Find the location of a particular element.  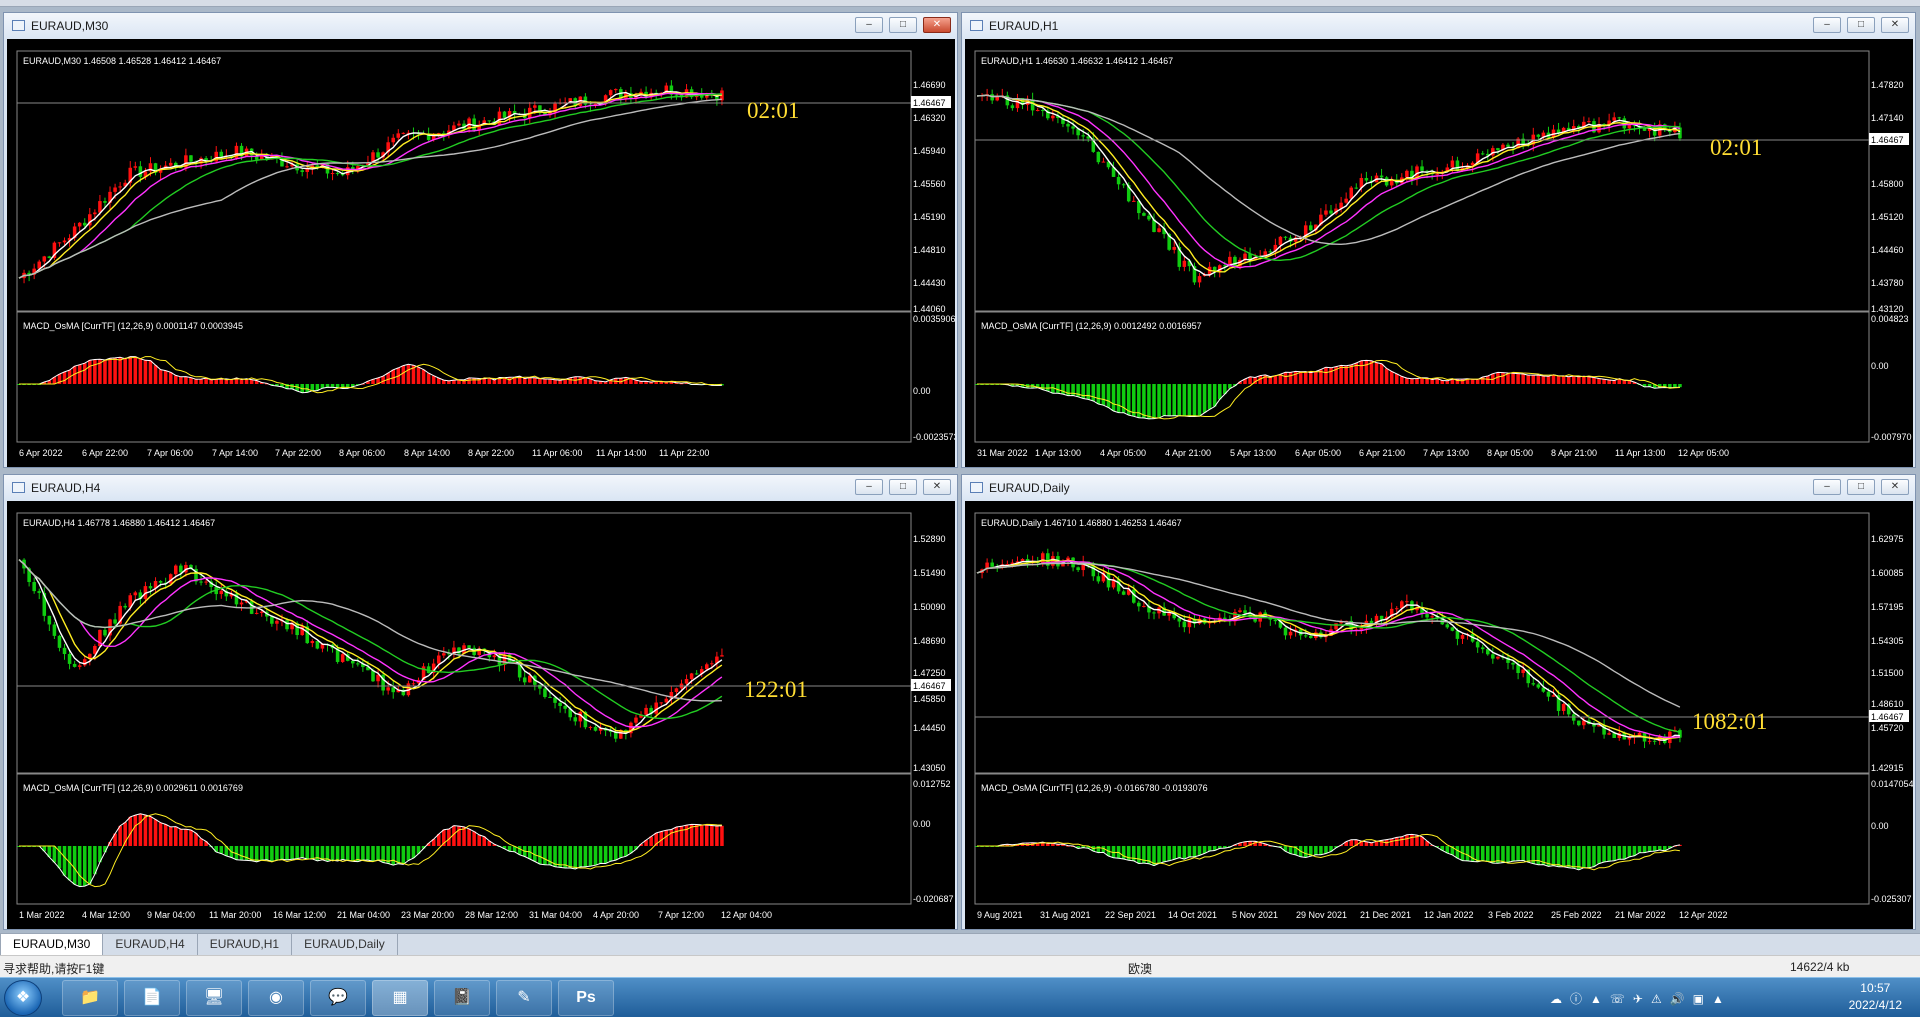

pen-app-icon: ✎ is located at coordinates (524, 998).